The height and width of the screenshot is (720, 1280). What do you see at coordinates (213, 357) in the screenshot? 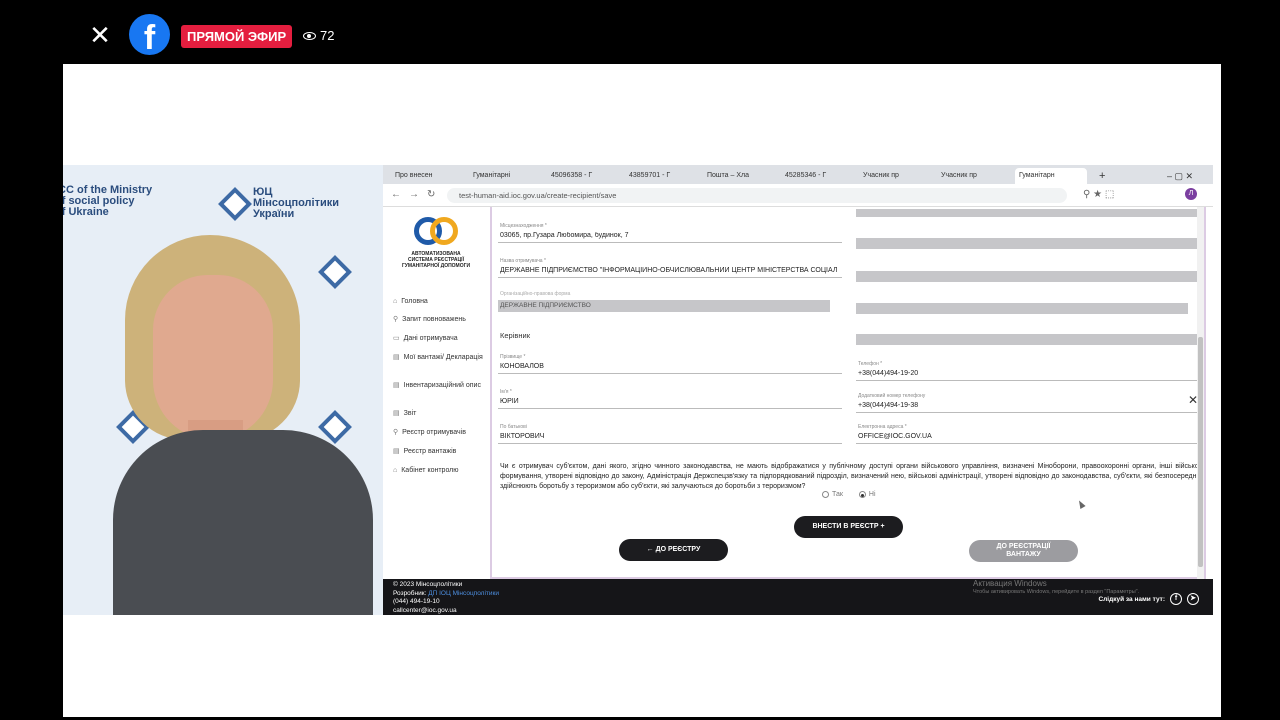
I see `presenter-face` at bounding box center [213, 357].